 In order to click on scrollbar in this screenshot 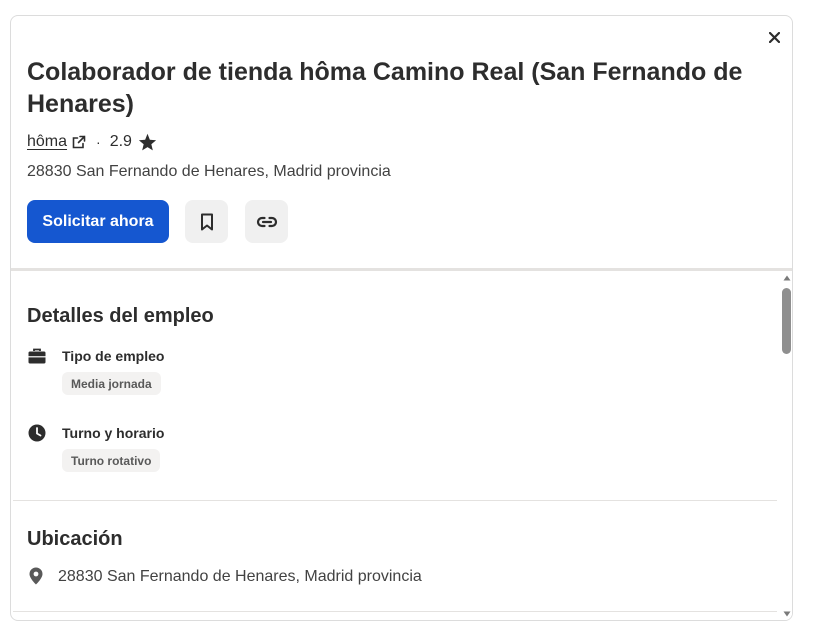, I will do `click(785, 445)`.